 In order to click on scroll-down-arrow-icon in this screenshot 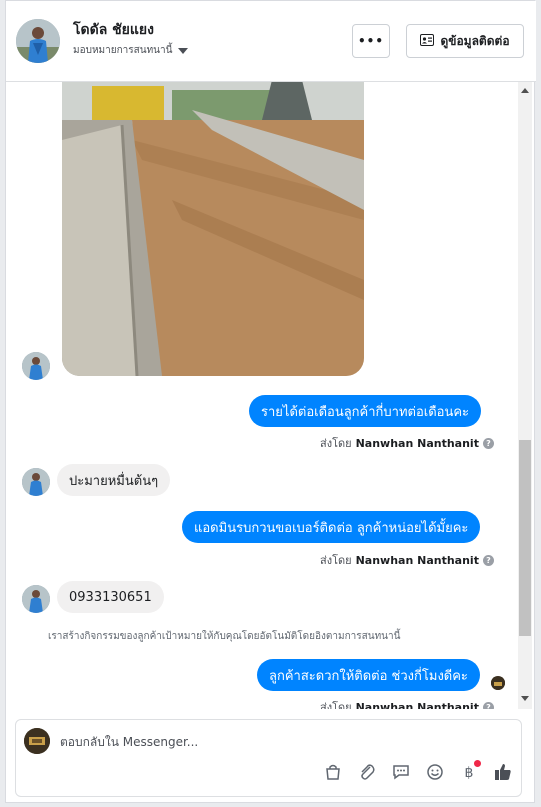, I will do `click(525, 698)`.